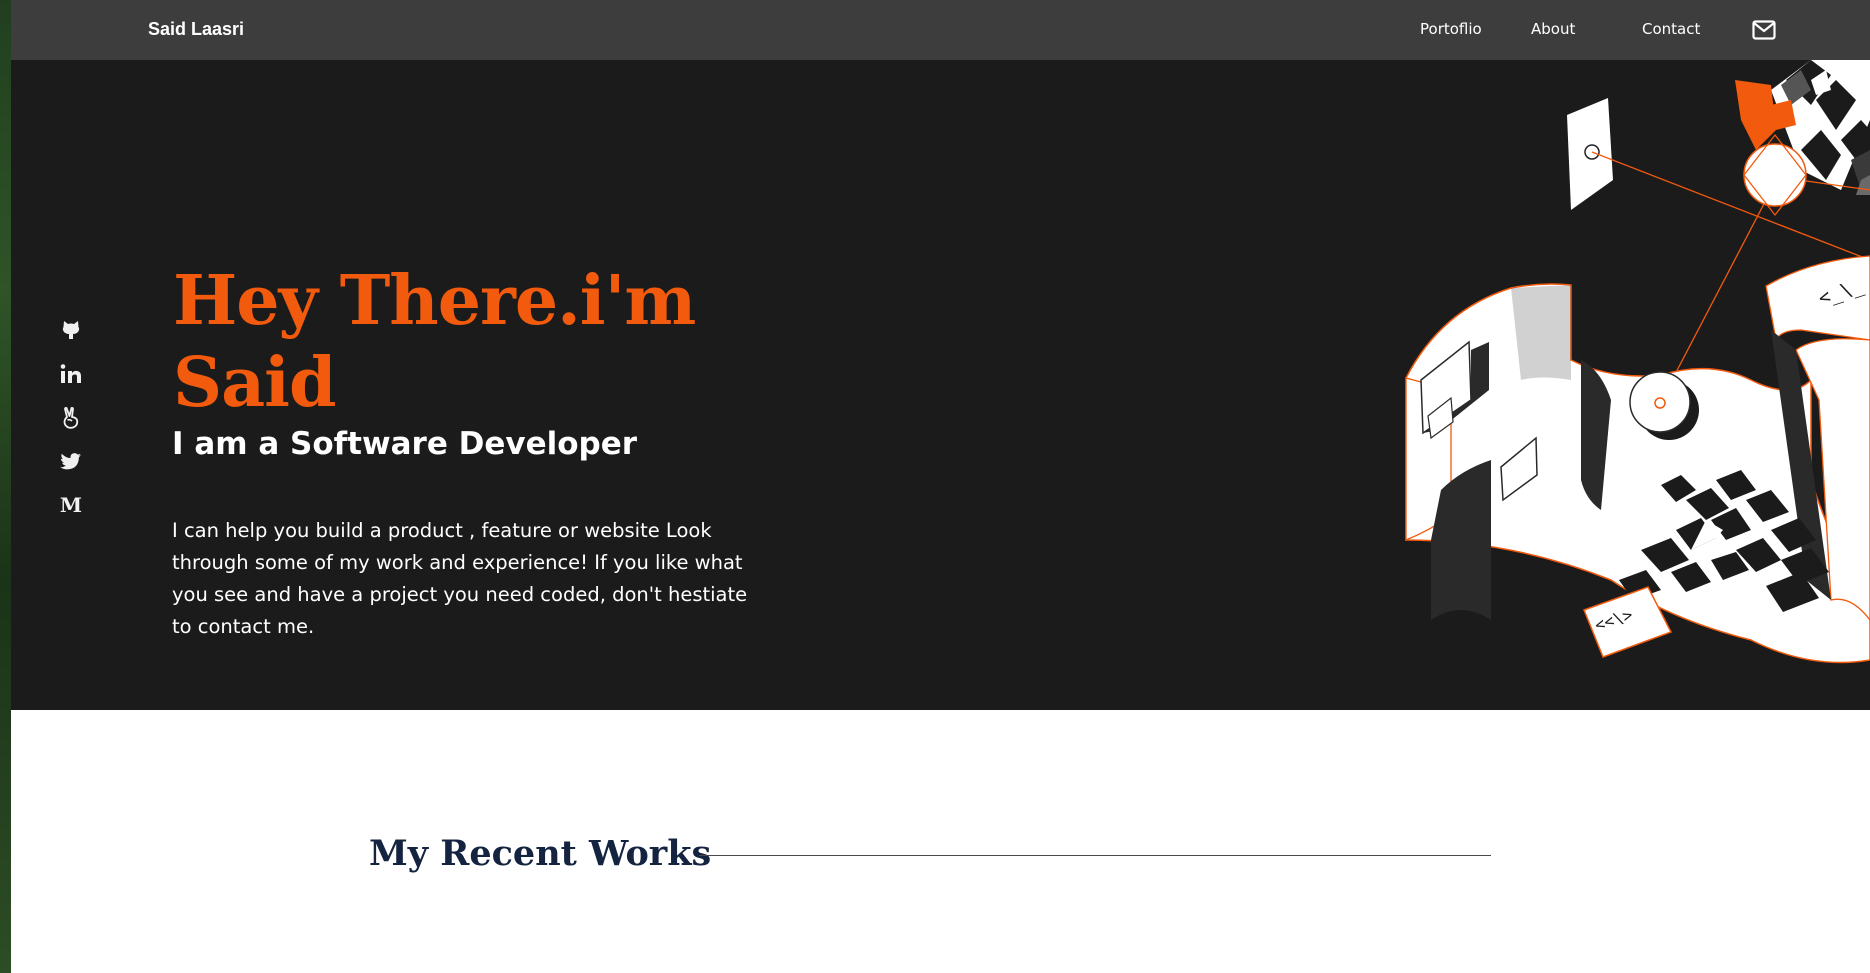 Image resolution: width=1870 pixels, height=973 pixels. I want to click on brand-logo: Said Laasri, so click(196, 29).